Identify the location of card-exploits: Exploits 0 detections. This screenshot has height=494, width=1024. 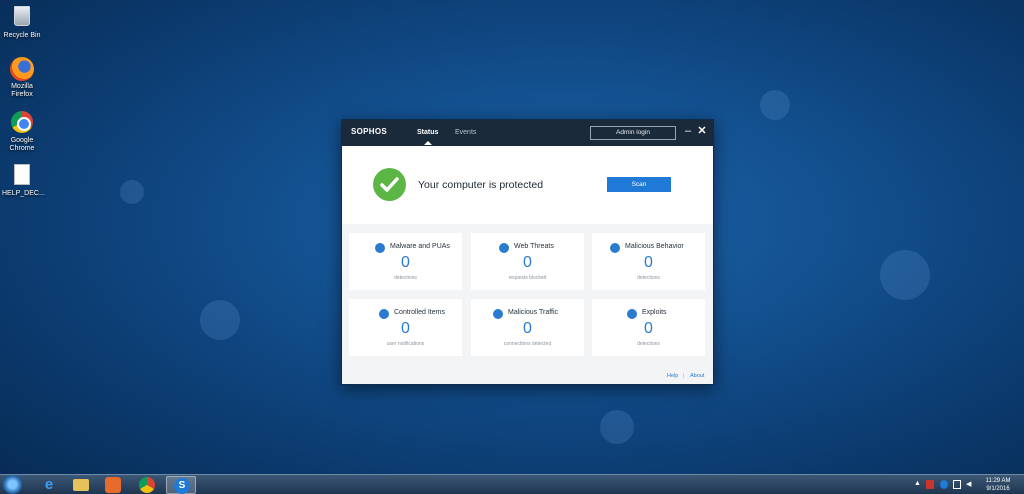
(648, 327).